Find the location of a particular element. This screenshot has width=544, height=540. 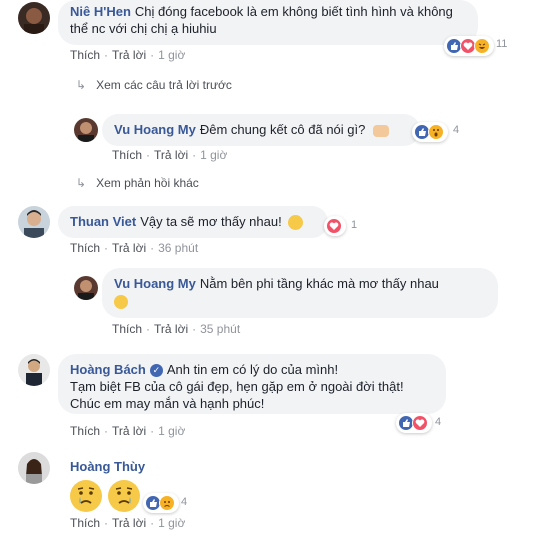

sad-icon is located at coordinates (167, 503).